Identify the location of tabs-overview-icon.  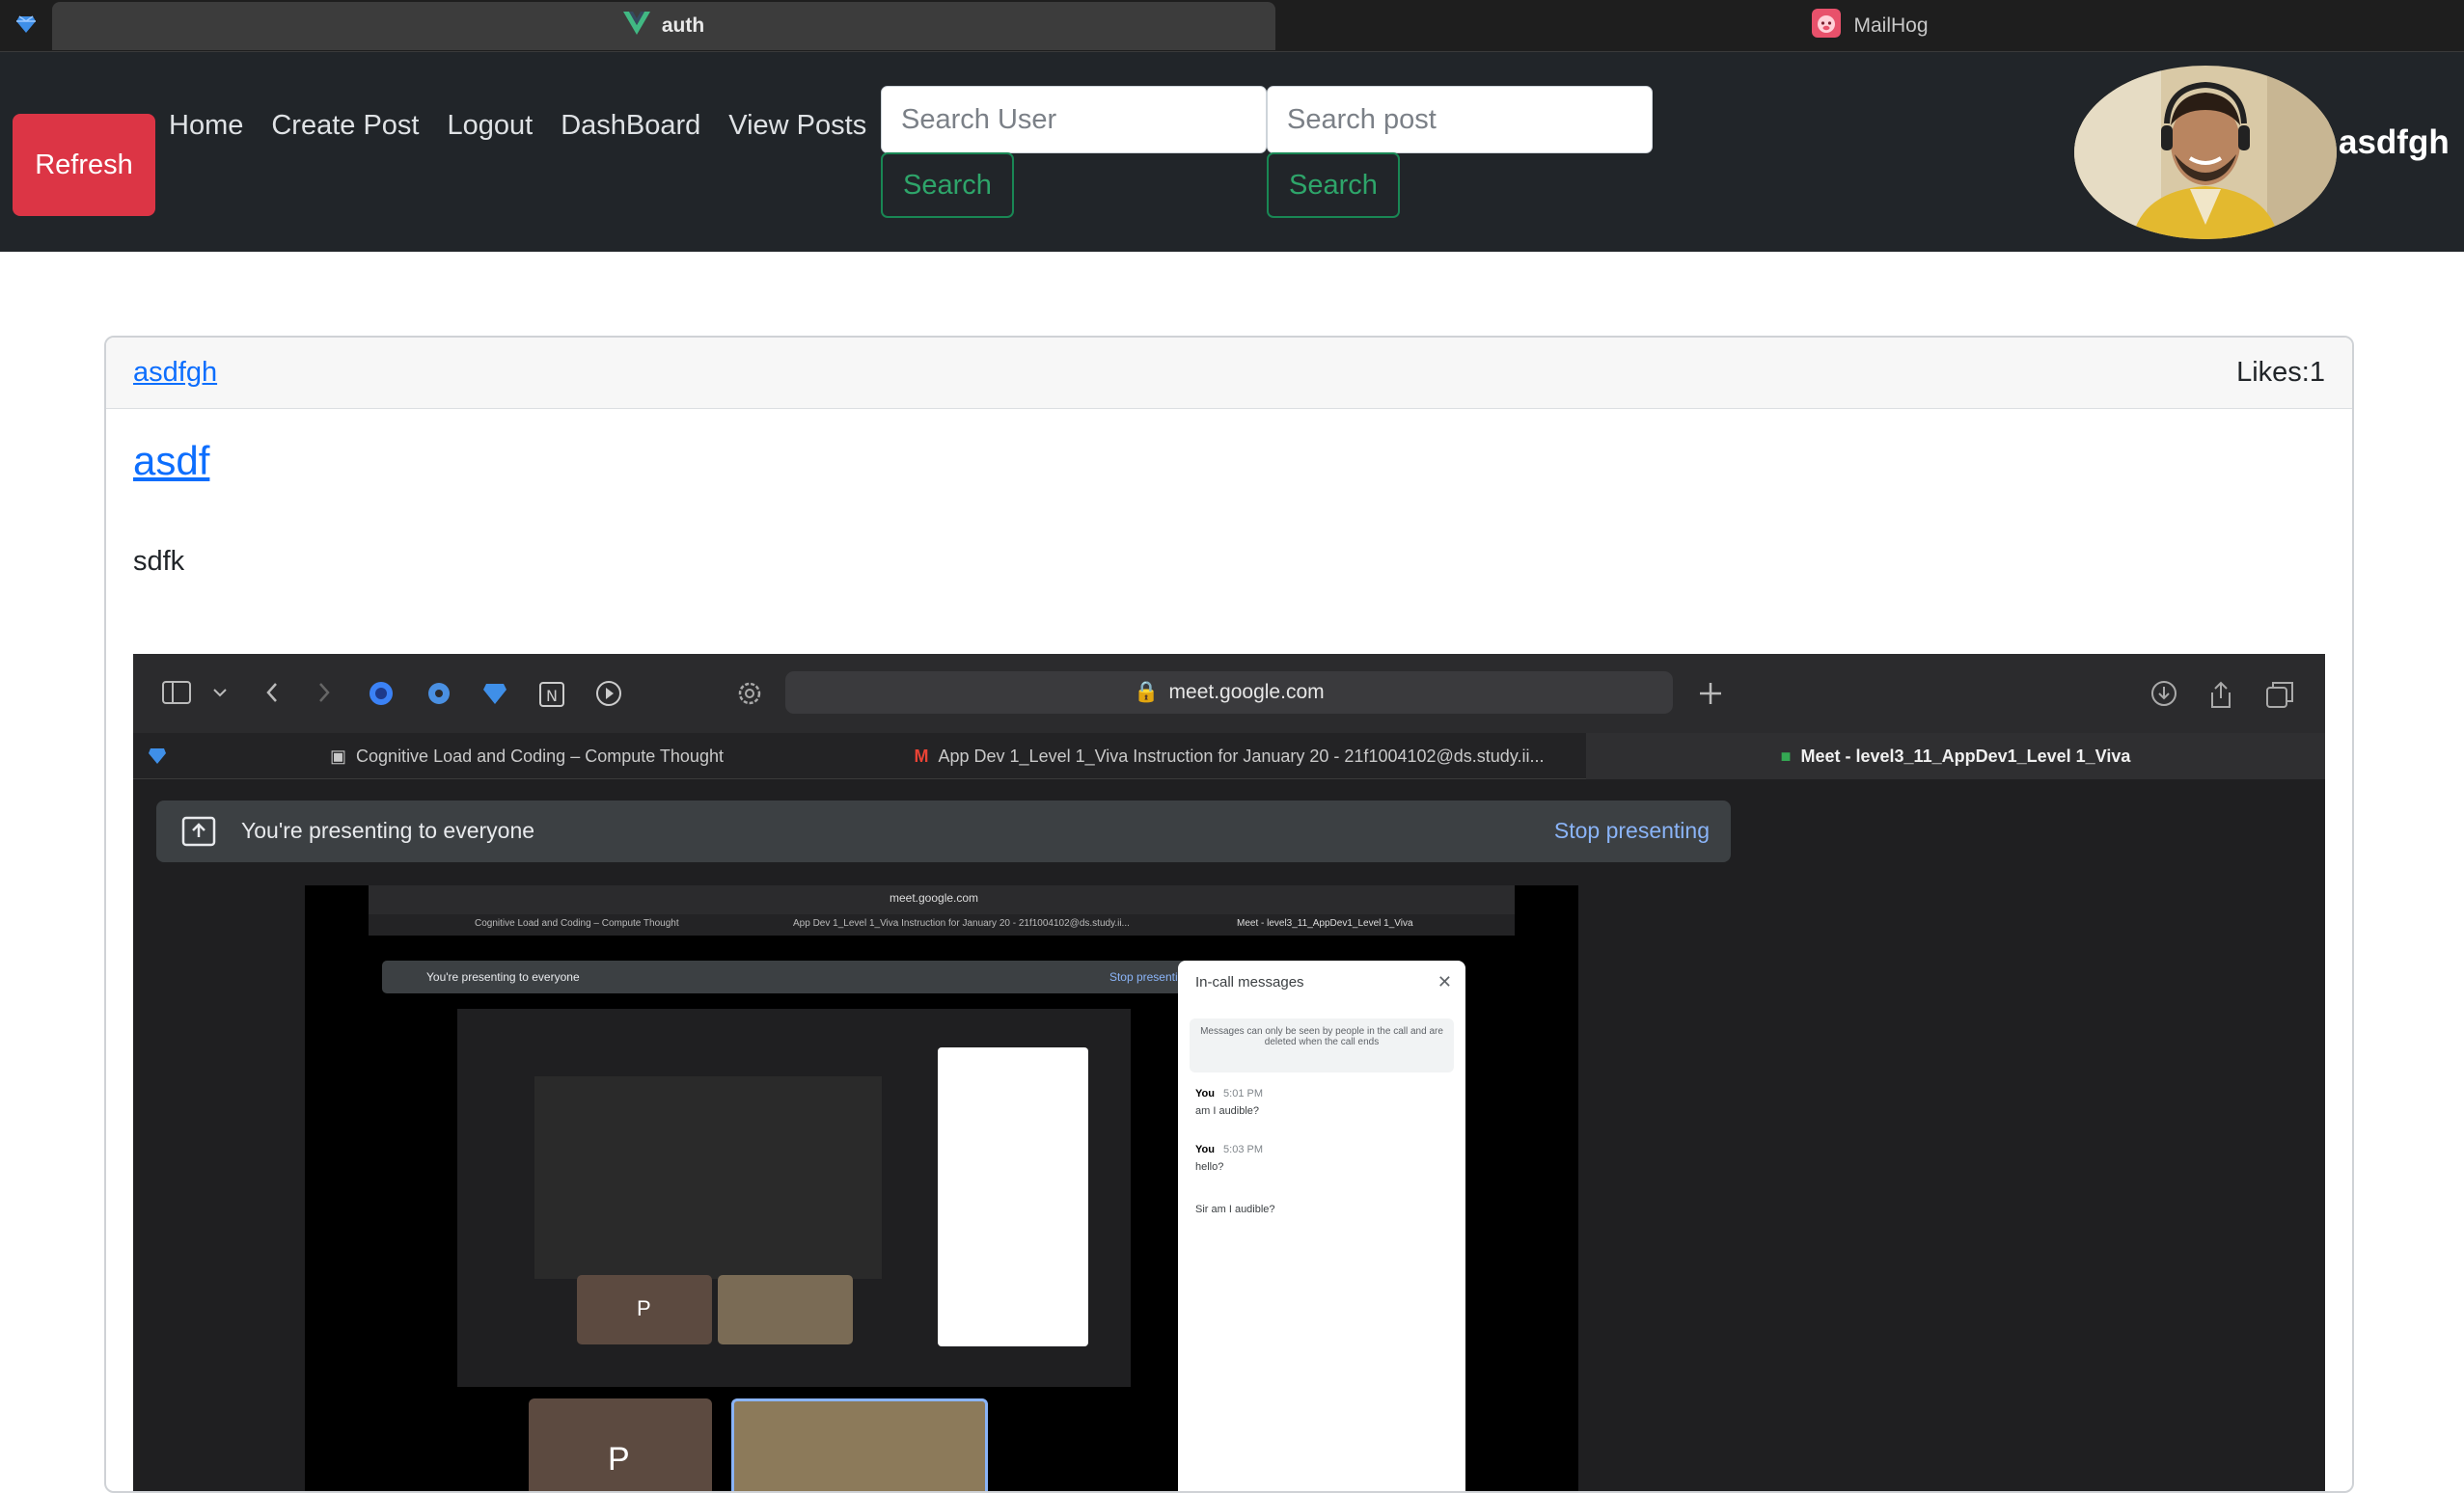
(2279, 695).